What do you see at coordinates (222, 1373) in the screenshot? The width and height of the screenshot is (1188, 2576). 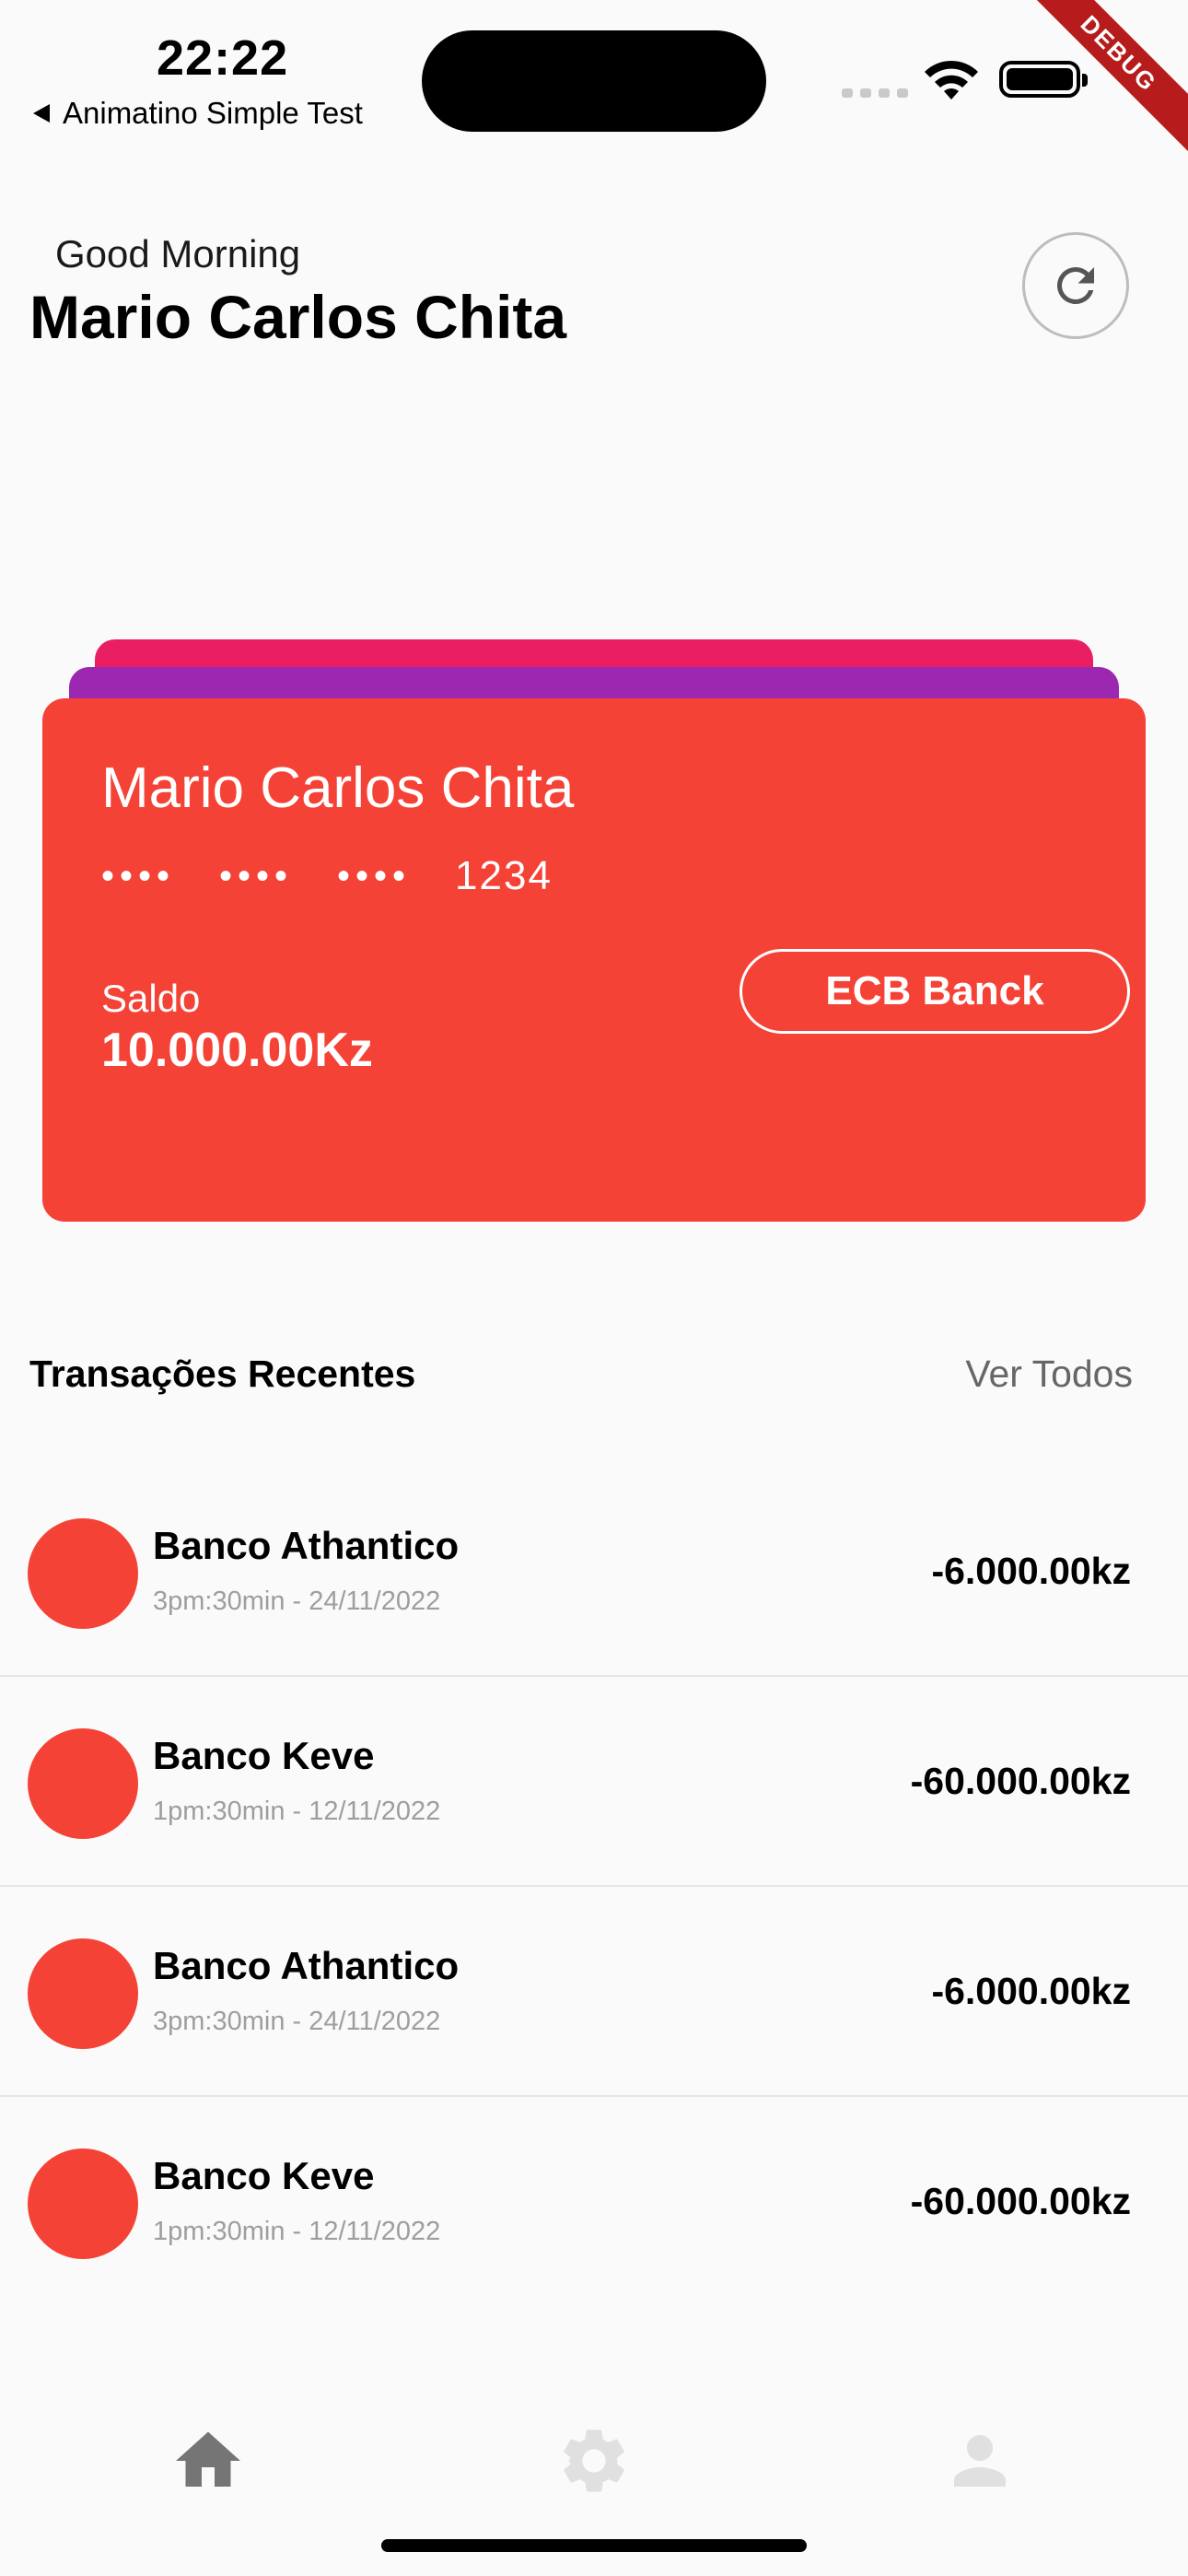 I see `recent-transactions-title: Transações Recentes` at bounding box center [222, 1373].